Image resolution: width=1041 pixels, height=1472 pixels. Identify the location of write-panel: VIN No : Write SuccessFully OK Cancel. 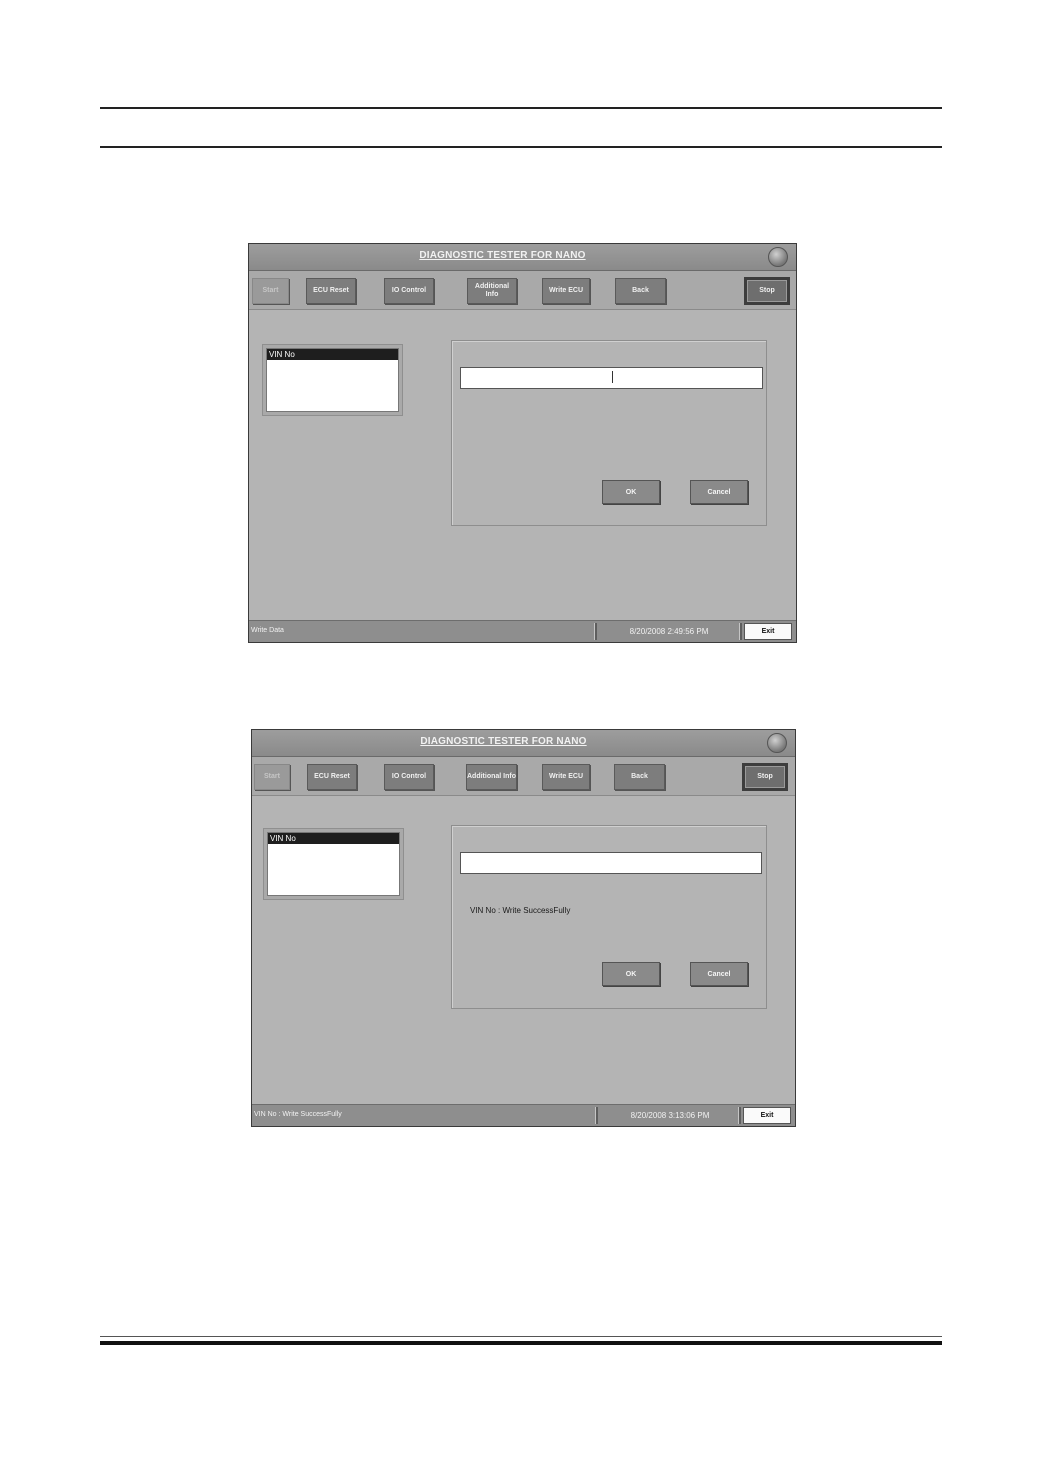
(609, 917).